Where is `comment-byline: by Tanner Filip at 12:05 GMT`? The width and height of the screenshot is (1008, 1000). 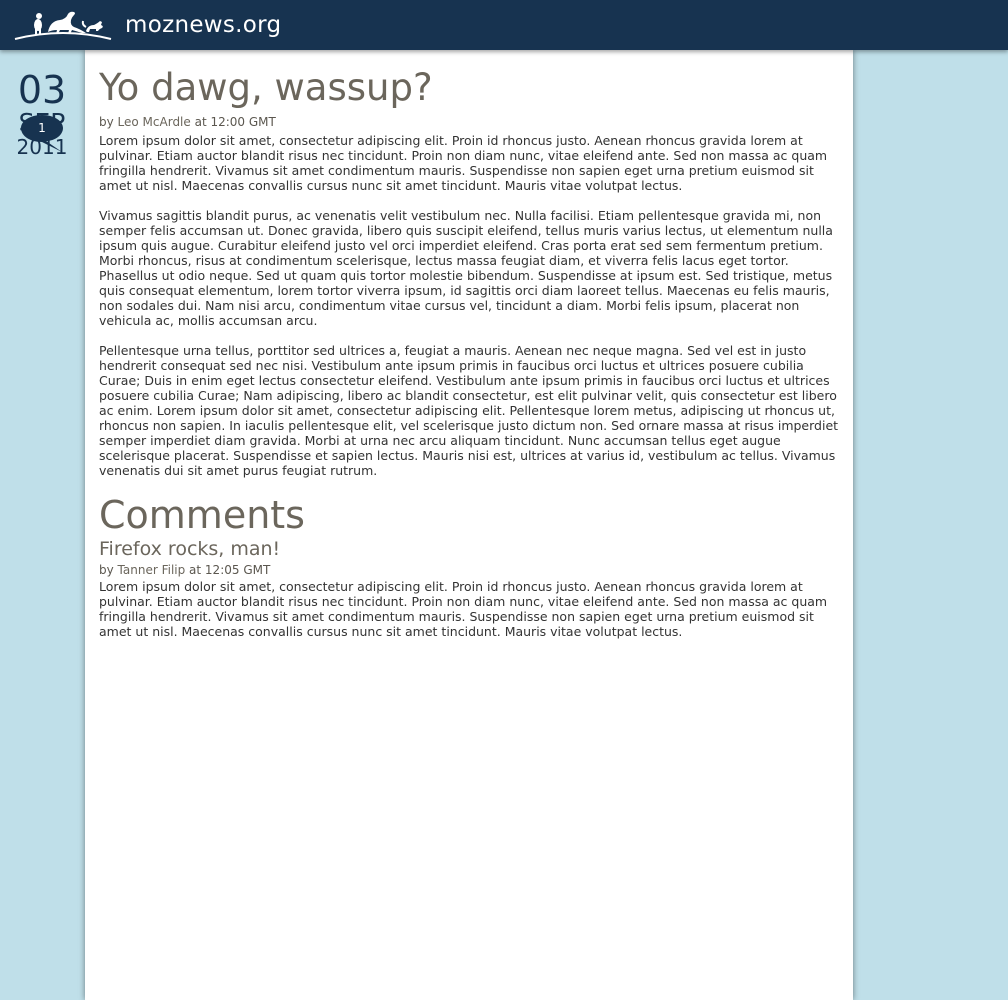 comment-byline: by Tanner Filip at 12:05 GMT is located at coordinates (469, 570).